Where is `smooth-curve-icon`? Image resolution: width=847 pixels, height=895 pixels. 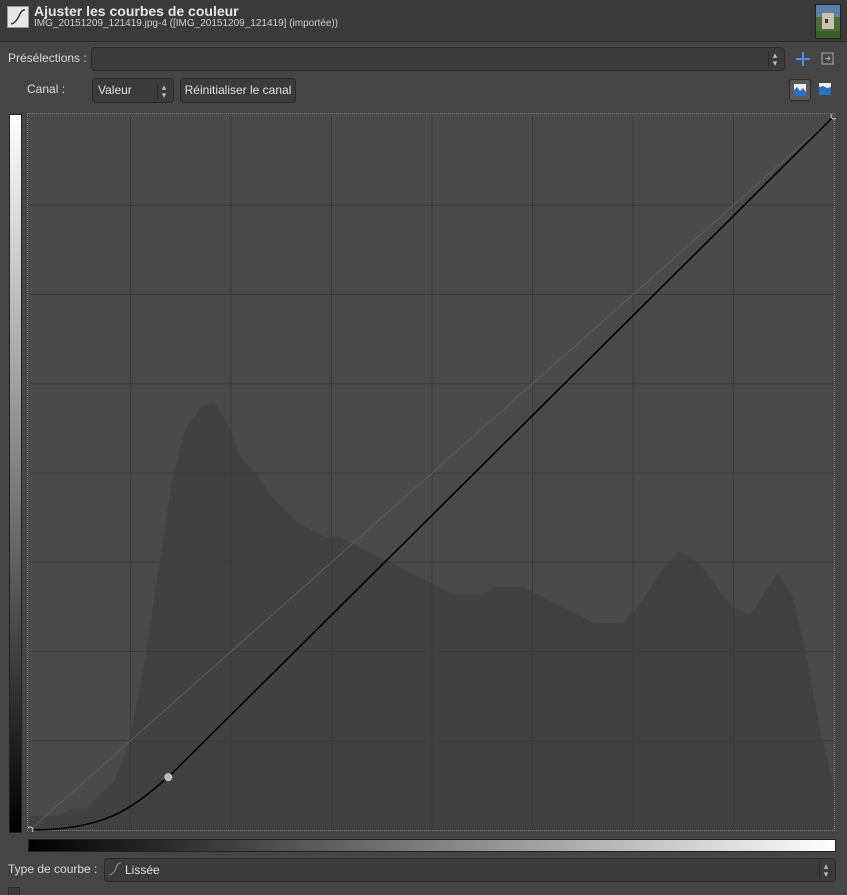 smooth-curve-icon is located at coordinates (115, 869).